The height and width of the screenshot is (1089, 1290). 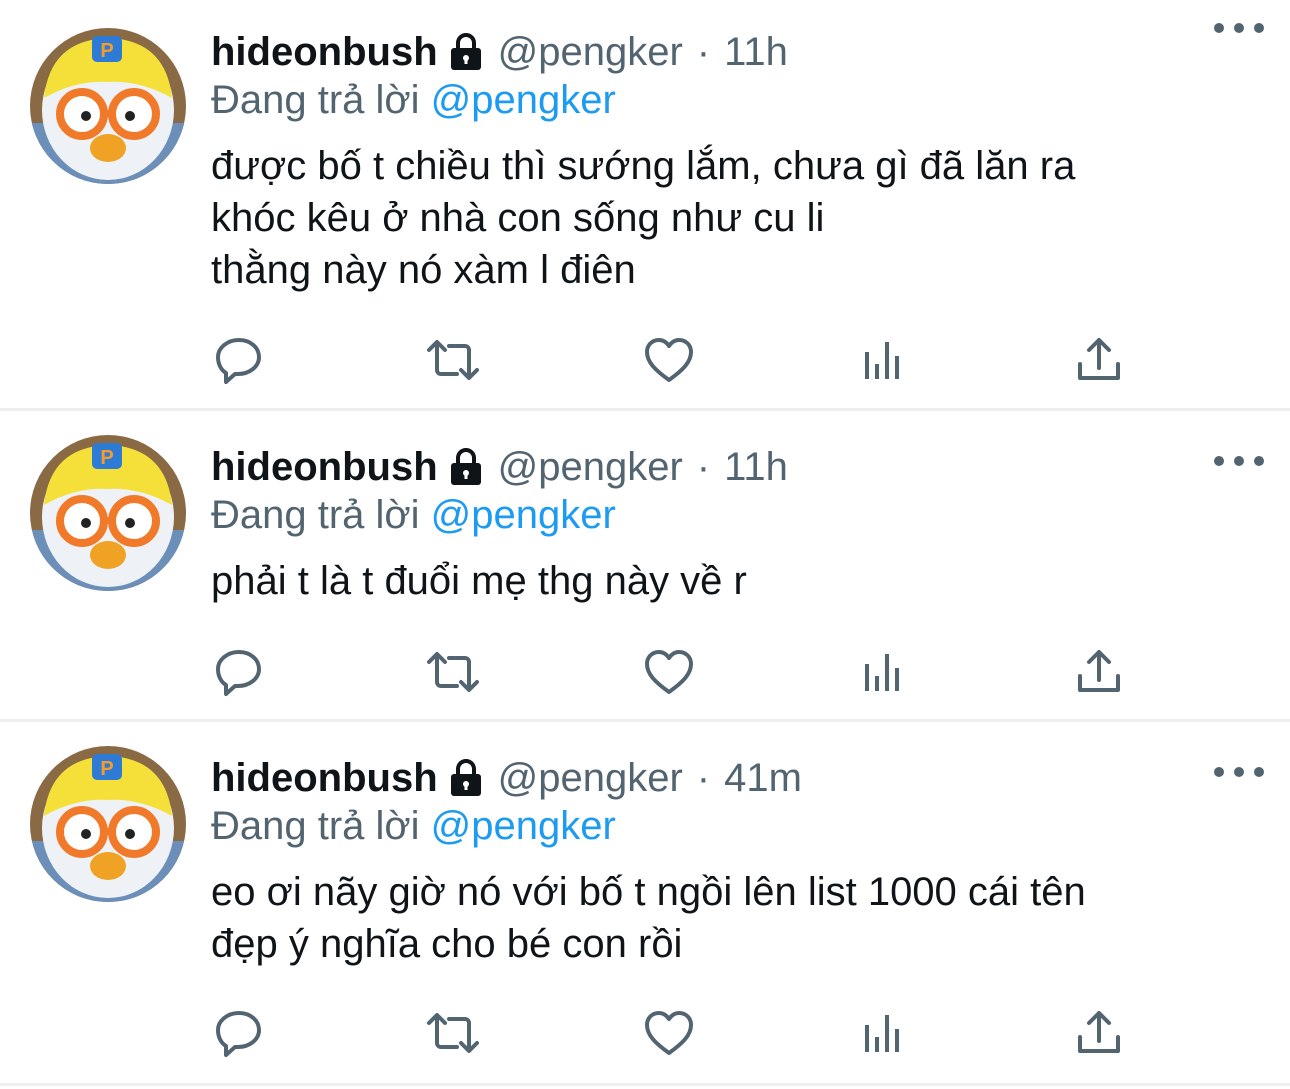 I want to click on tweet-text-line: đẹp ý nghĩa cho bé con rồi, so click(x=447, y=944).